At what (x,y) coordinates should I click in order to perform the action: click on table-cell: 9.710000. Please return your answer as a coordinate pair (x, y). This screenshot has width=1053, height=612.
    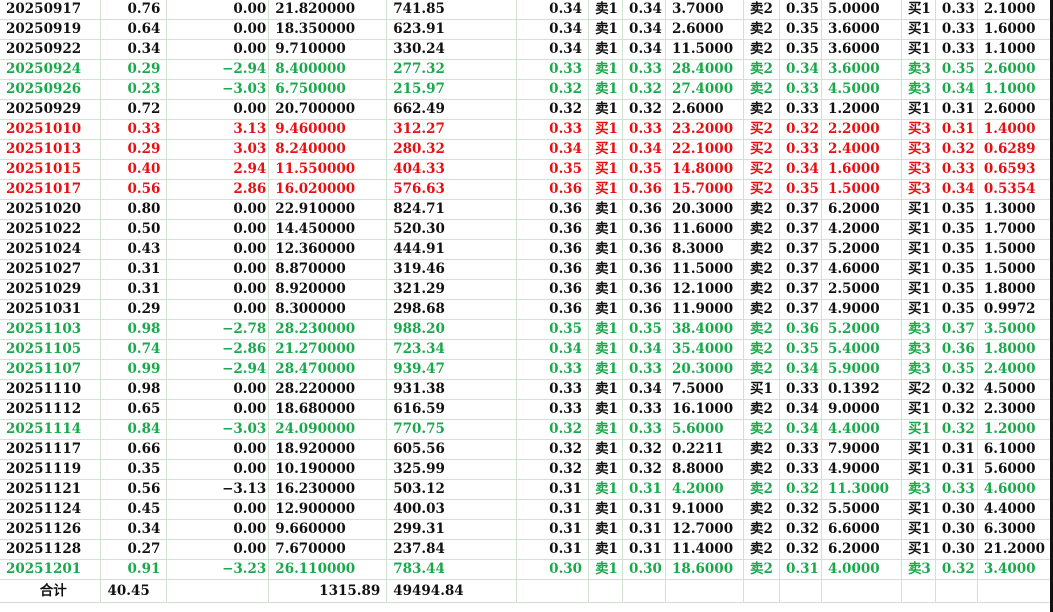
    Looking at the image, I should click on (328, 49).